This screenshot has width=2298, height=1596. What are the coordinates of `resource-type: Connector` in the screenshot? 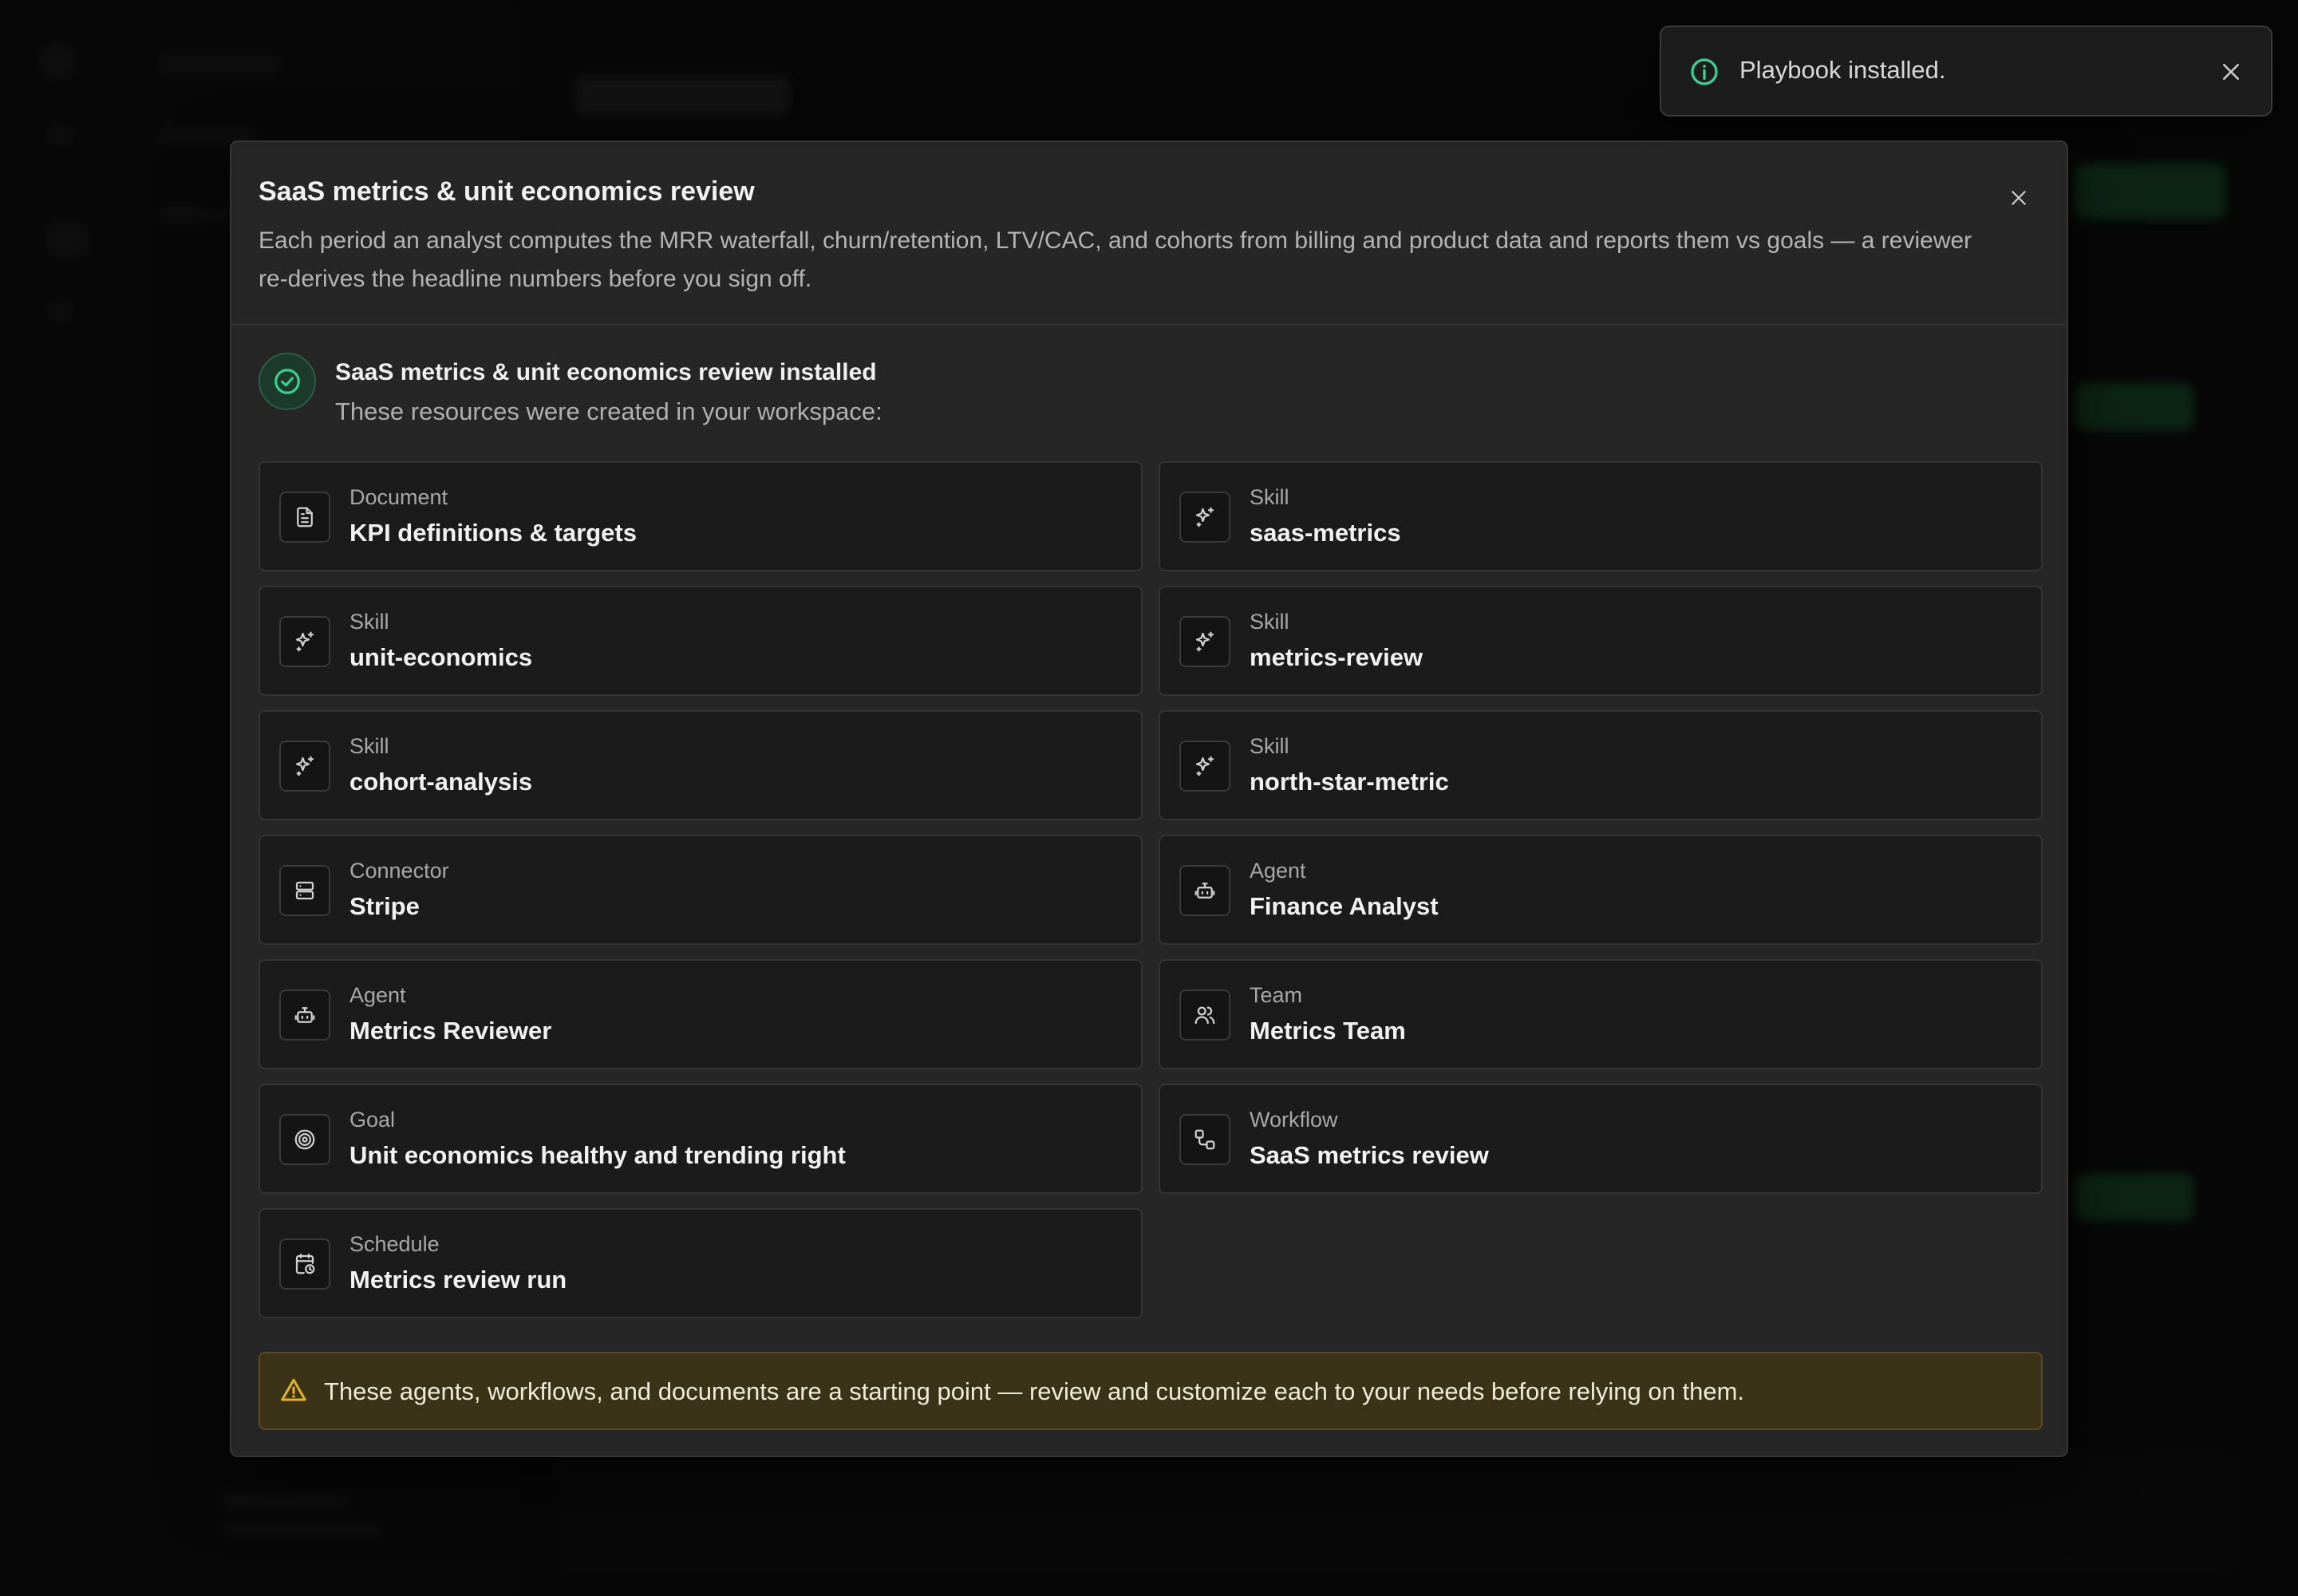 It's located at (399, 871).